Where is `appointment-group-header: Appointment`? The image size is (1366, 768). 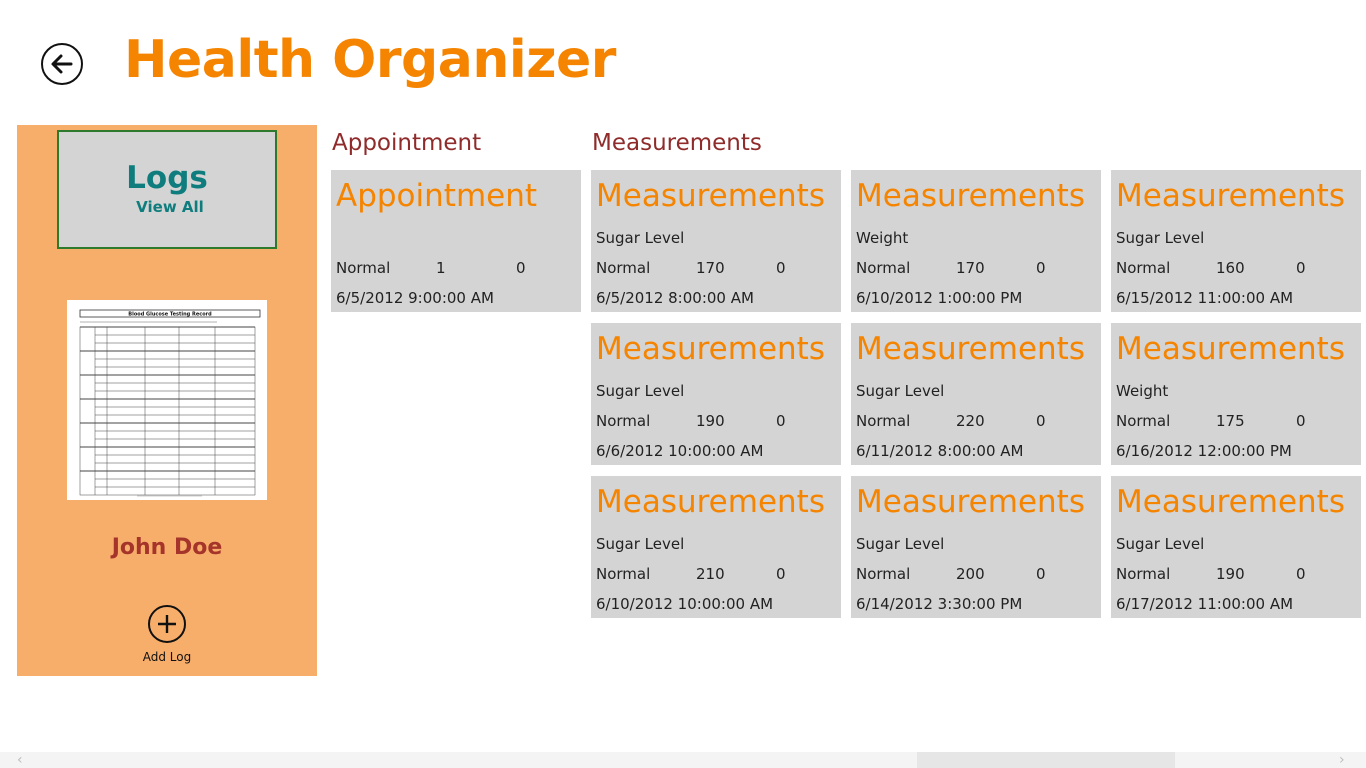
appointment-group-header: Appointment is located at coordinates (406, 143).